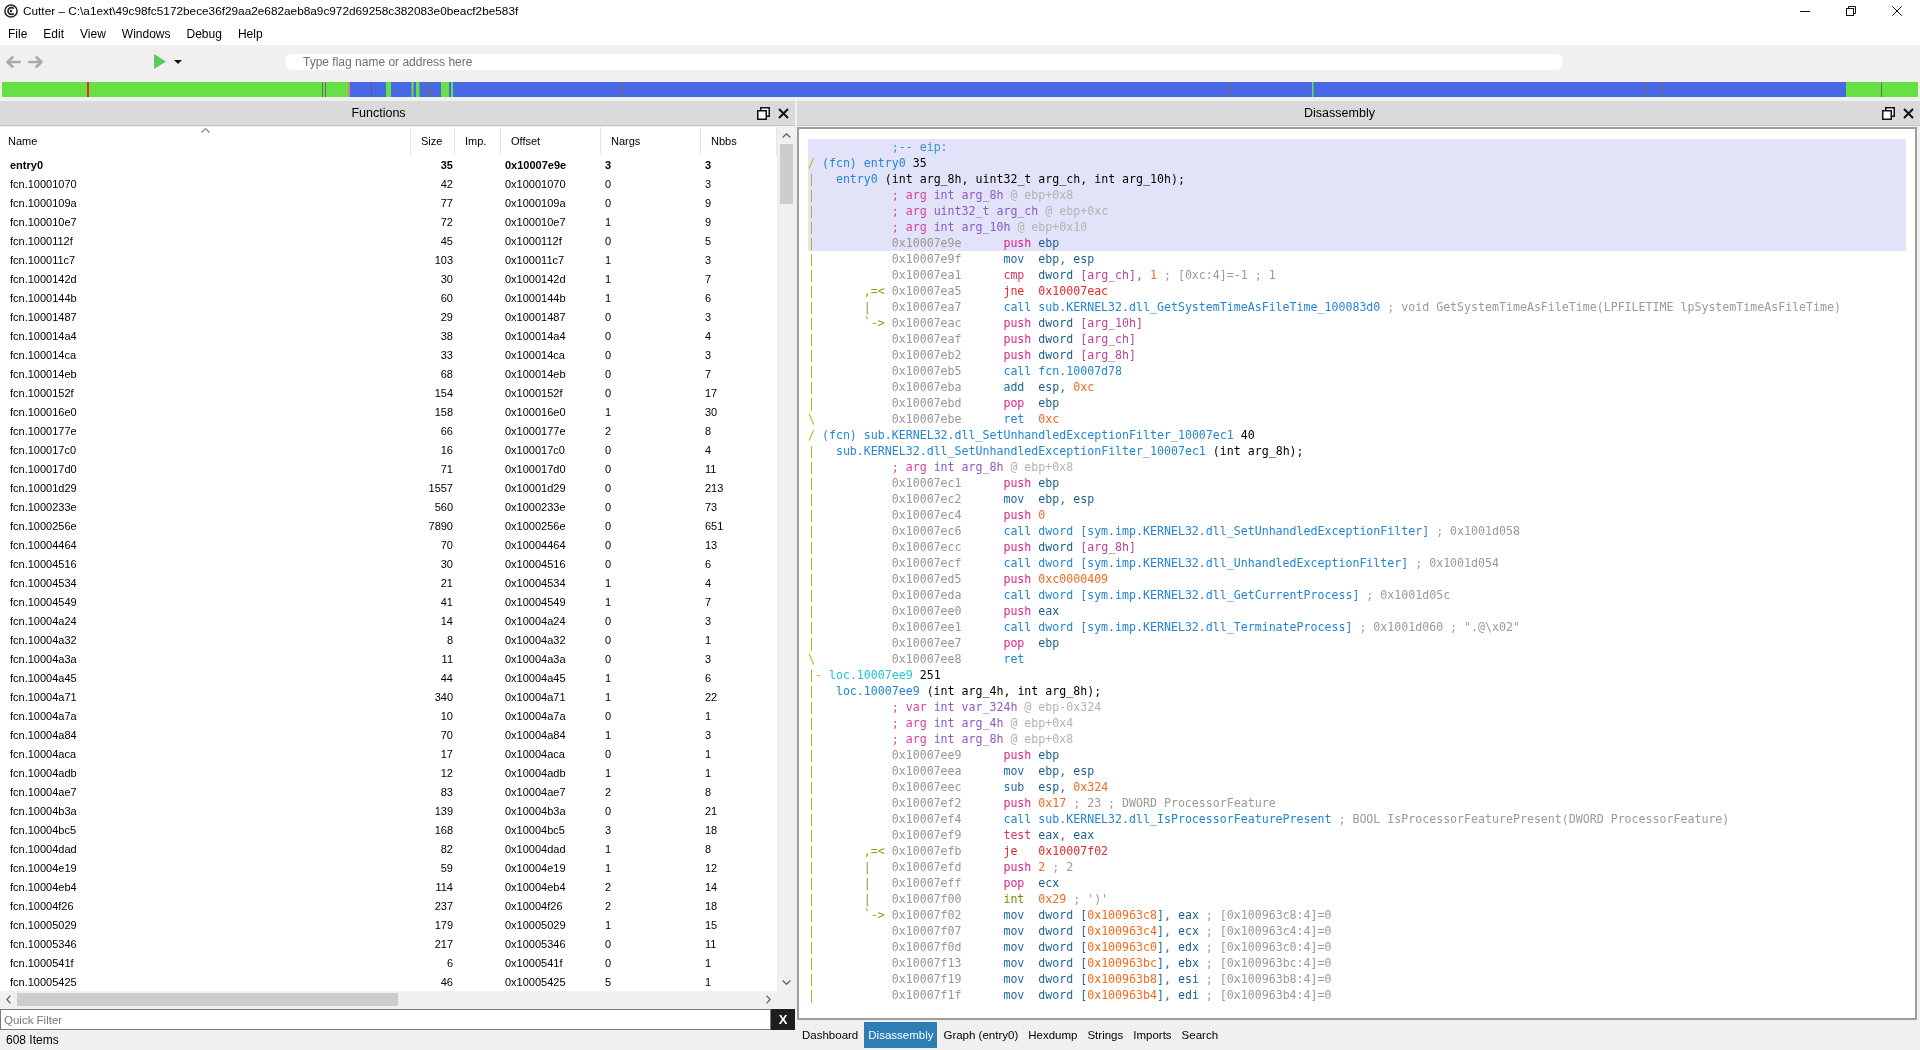  What do you see at coordinates (146, 33) in the screenshot?
I see `menu-item: Windows` at bounding box center [146, 33].